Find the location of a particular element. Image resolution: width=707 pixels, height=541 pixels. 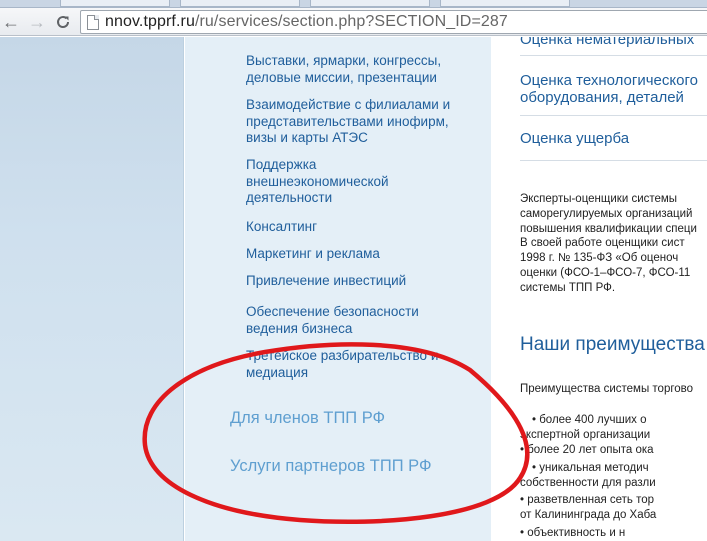

intro-line: системы ТПП РФ. is located at coordinates (568, 287).